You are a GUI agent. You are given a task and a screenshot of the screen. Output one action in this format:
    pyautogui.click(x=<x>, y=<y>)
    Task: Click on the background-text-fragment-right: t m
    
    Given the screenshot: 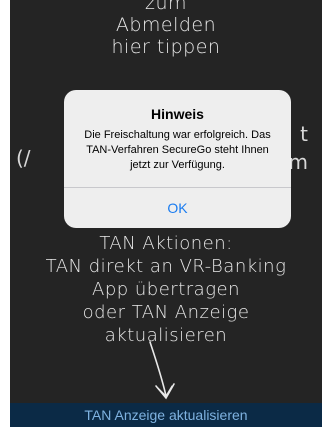 What is the action you would take?
    pyautogui.click(x=298, y=148)
    